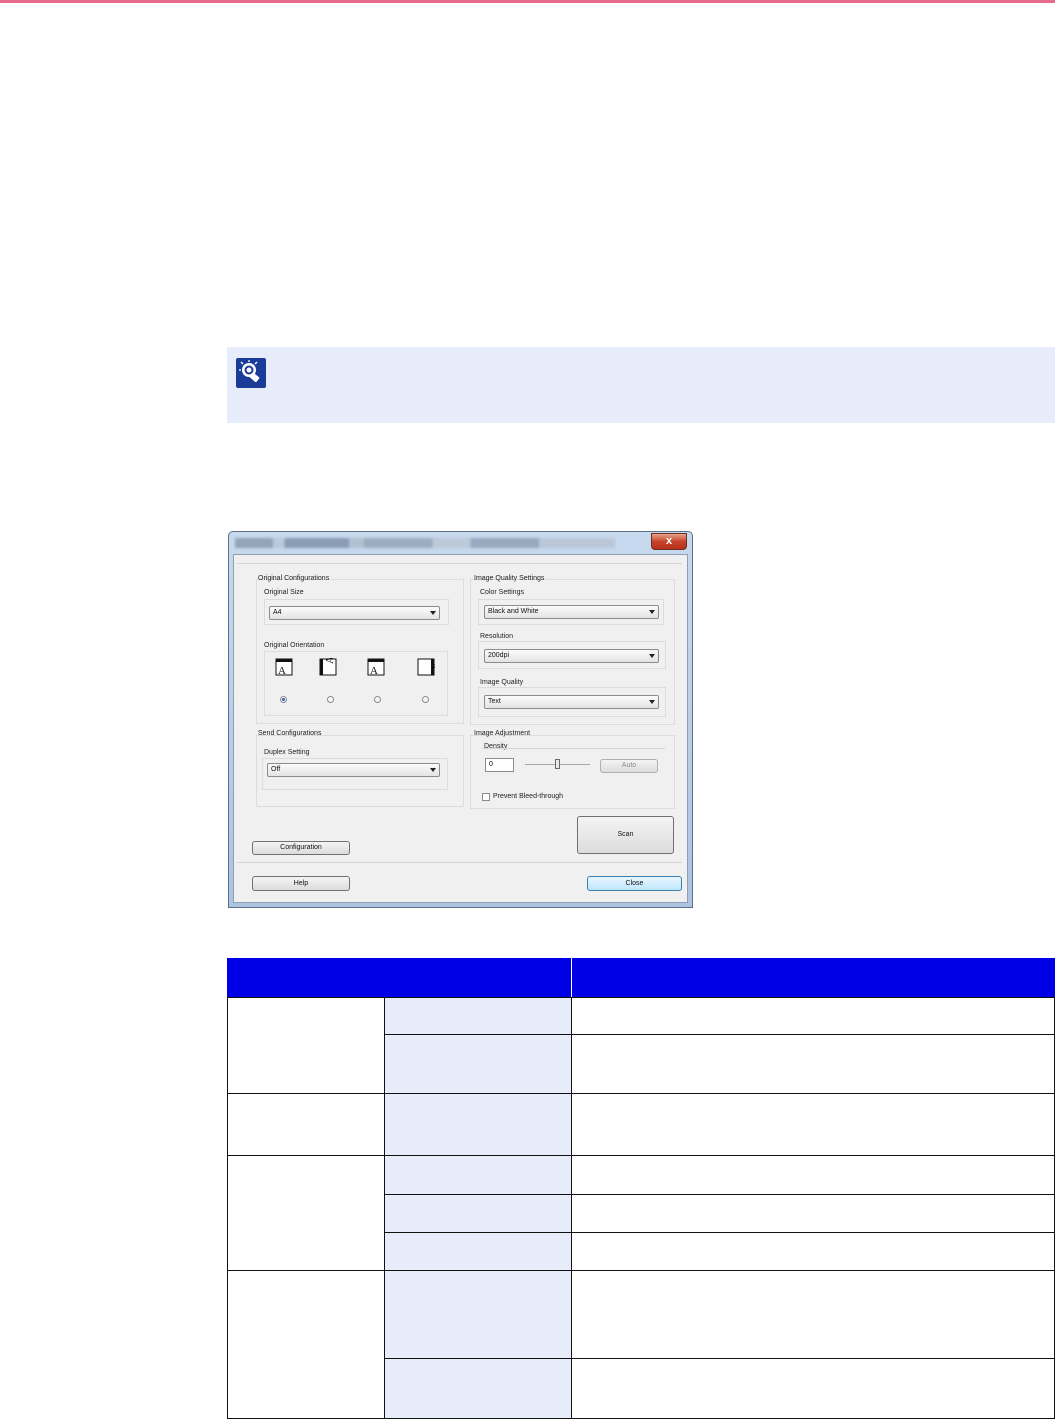 This screenshot has width=1055, height=1419. I want to click on image-quality-value: Text, so click(494, 701).